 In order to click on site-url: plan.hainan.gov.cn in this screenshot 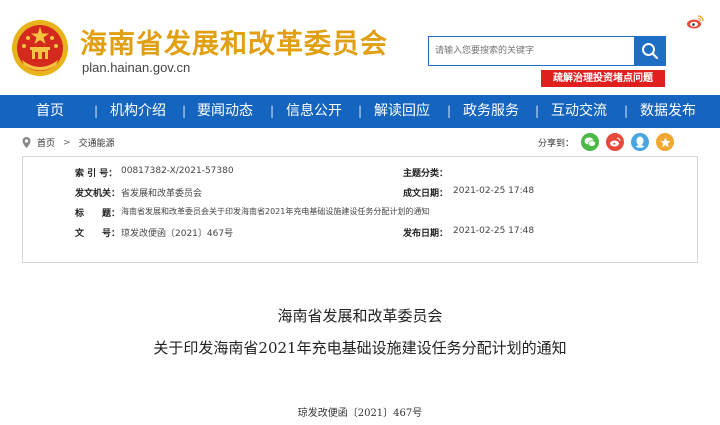, I will do `click(136, 67)`.